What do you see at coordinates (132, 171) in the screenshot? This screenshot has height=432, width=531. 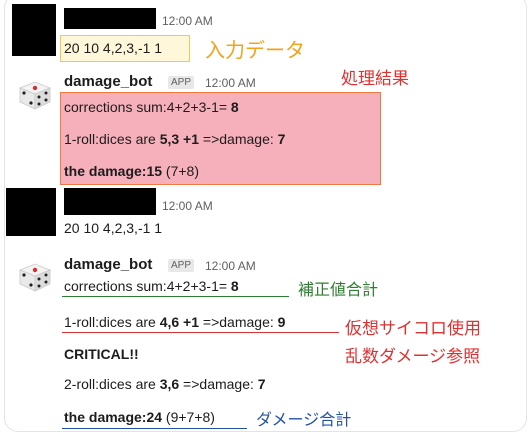 I see `total-damage-line: the damage:15 (7+8)` at bounding box center [132, 171].